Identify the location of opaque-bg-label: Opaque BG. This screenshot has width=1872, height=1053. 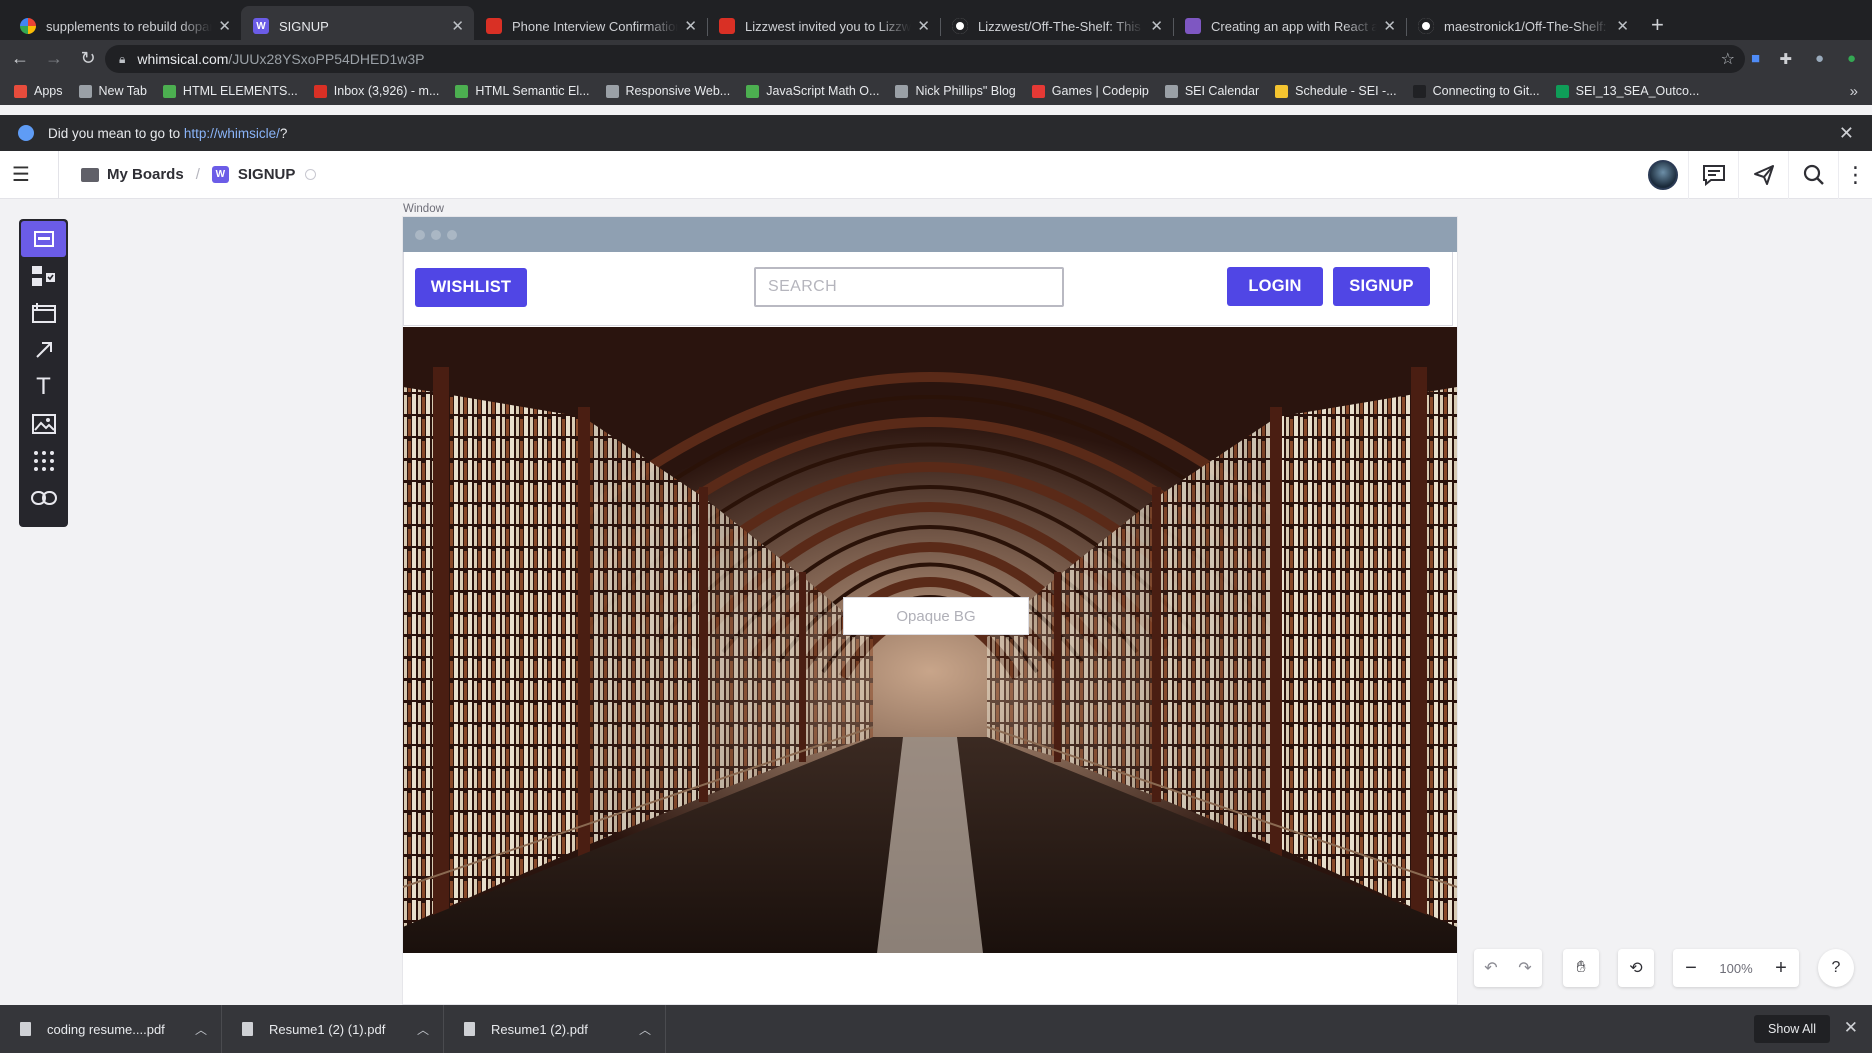
(936, 616).